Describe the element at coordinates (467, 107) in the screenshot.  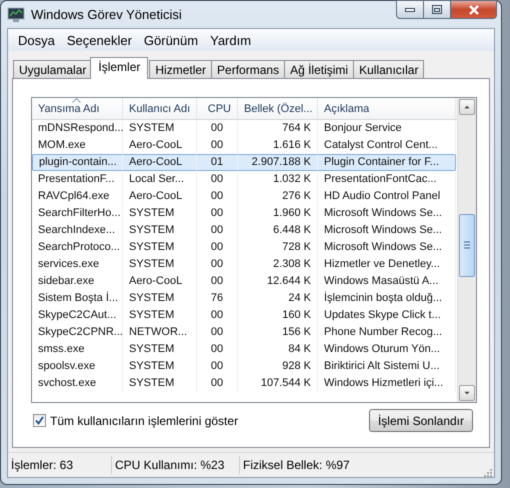
I see `scroll-up-button` at that location.